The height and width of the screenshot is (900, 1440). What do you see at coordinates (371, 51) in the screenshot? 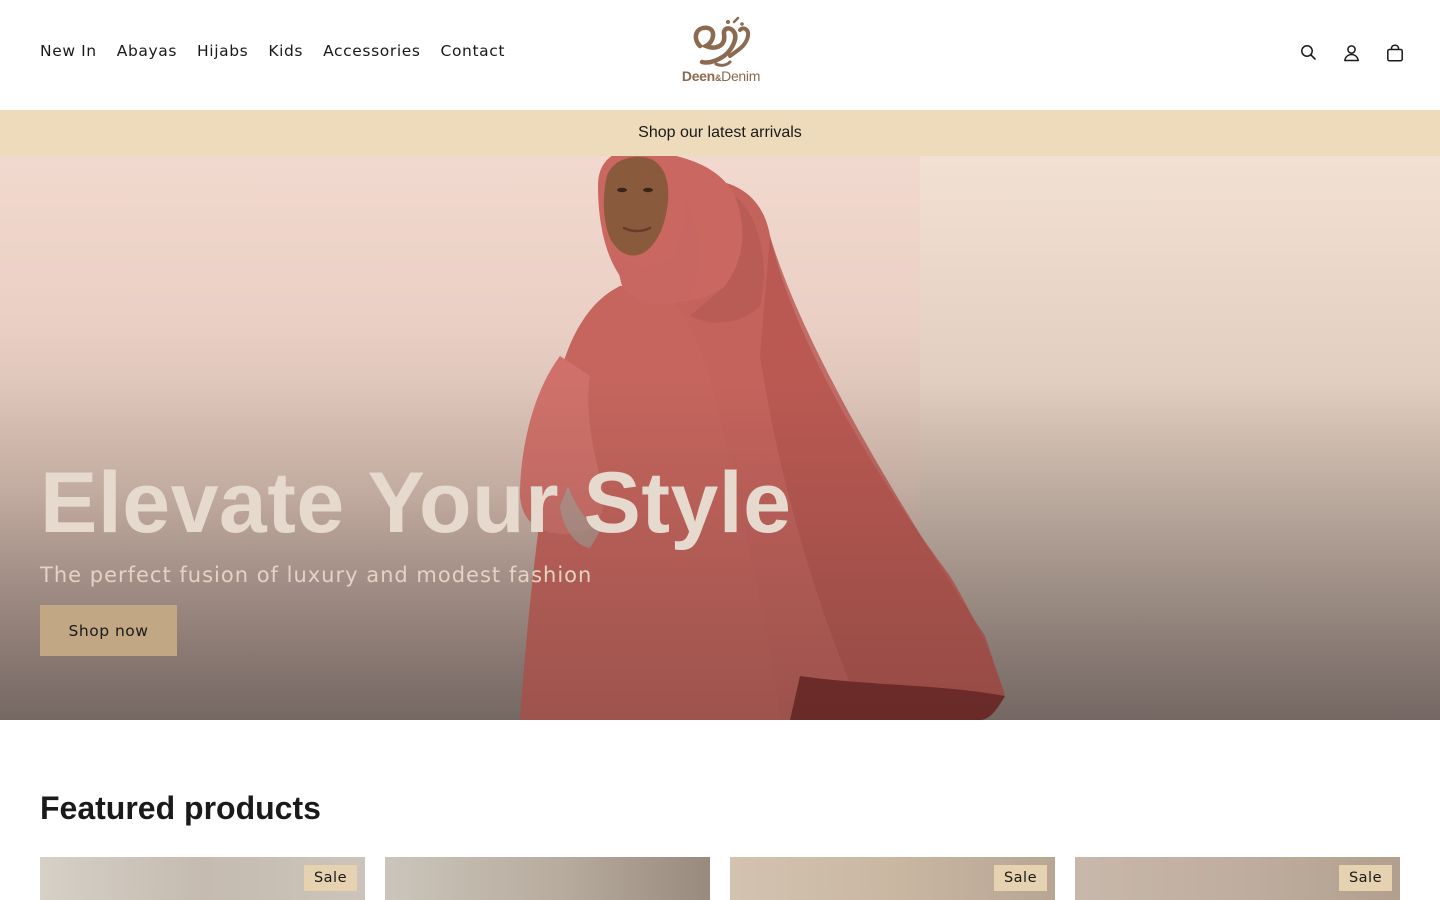
I see `nav-item-accessories: Accessories` at bounding box center [371, 51].